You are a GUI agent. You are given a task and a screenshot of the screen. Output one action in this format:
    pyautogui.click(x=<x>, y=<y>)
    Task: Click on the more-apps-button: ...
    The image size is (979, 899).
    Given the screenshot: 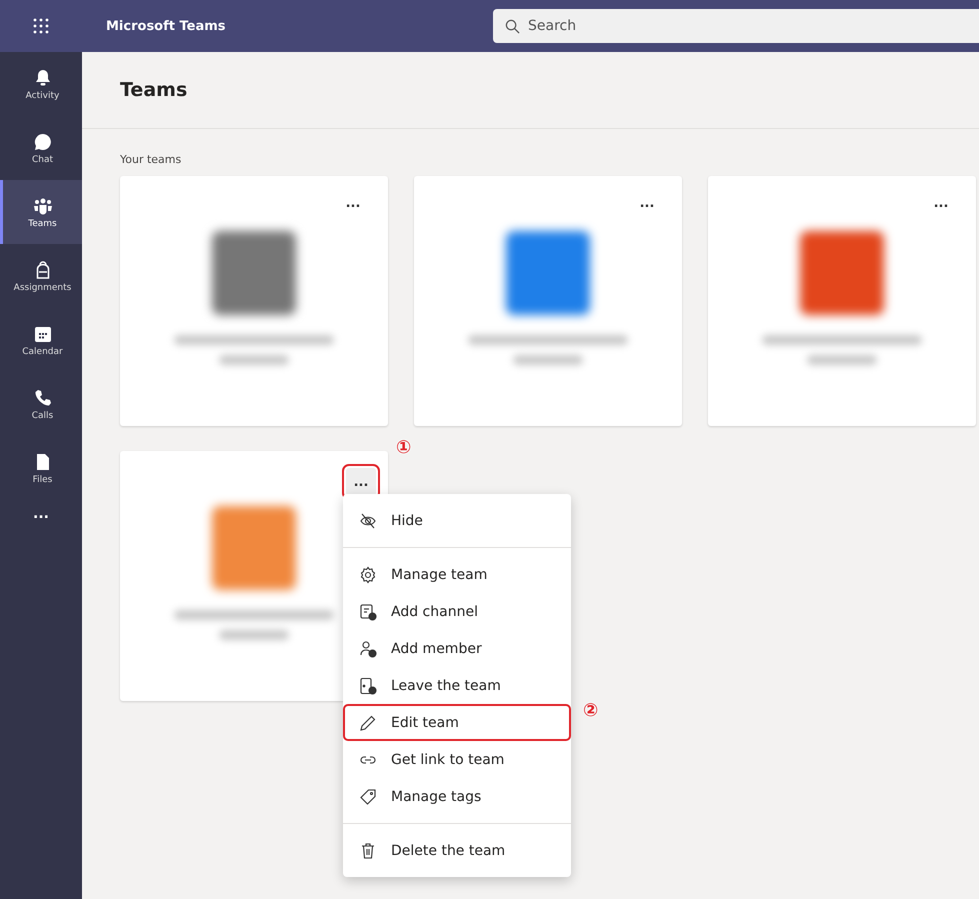 What is the action you would take?
    pyautogui.click(x=41, y=514)
    